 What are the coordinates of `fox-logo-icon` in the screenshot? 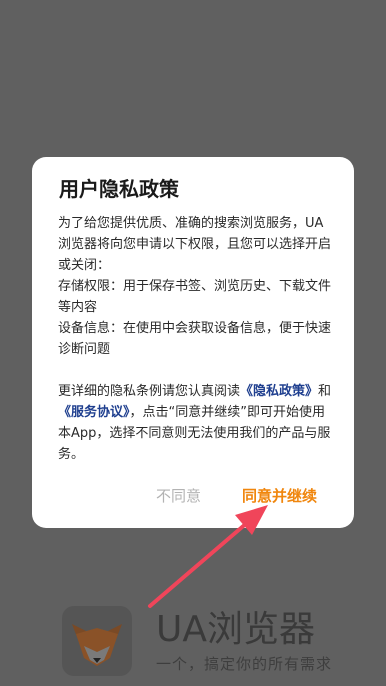 It's located at (97, 641).